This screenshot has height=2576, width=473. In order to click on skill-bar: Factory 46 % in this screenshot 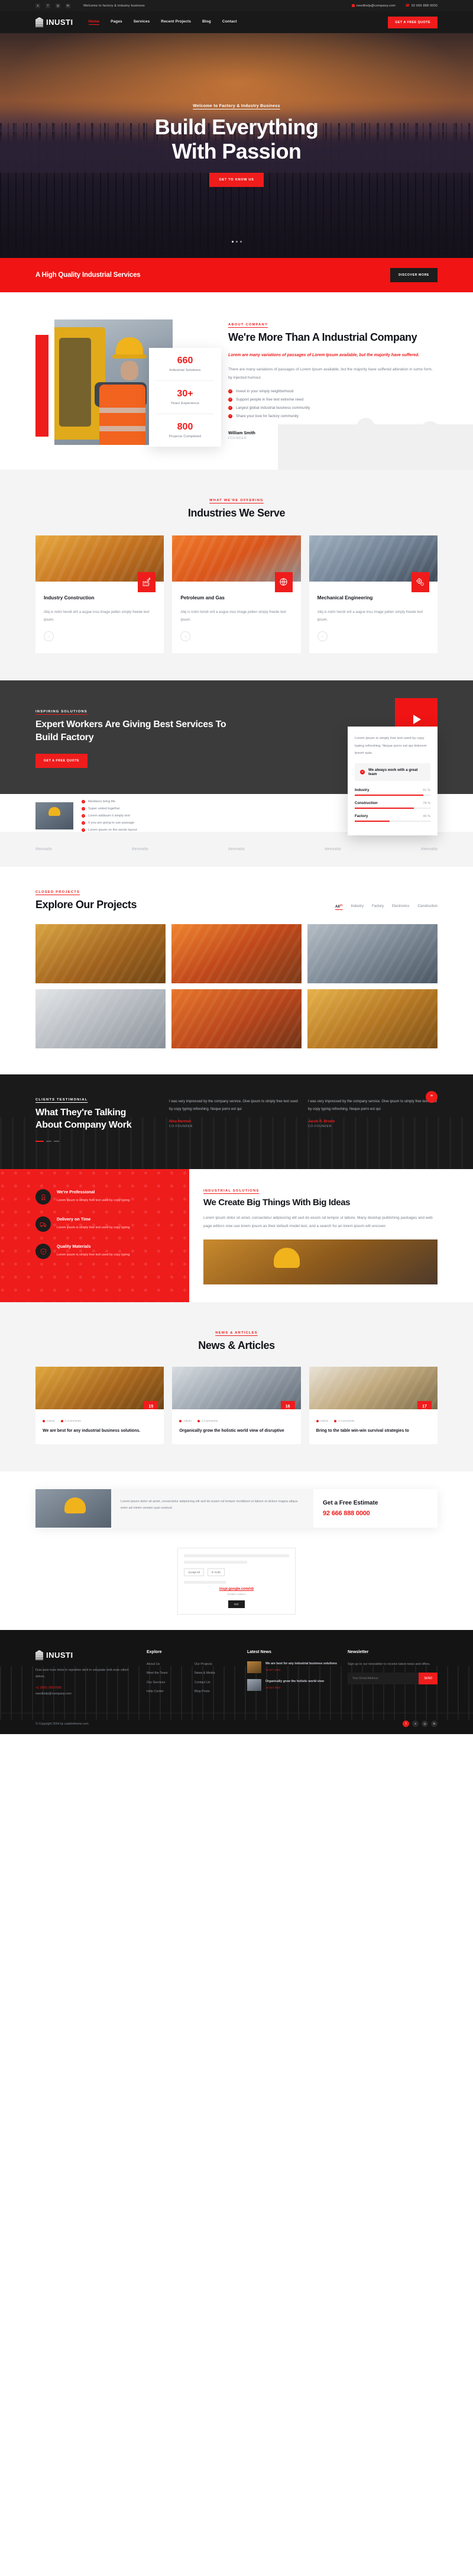, I will do `click(393, 818)`.